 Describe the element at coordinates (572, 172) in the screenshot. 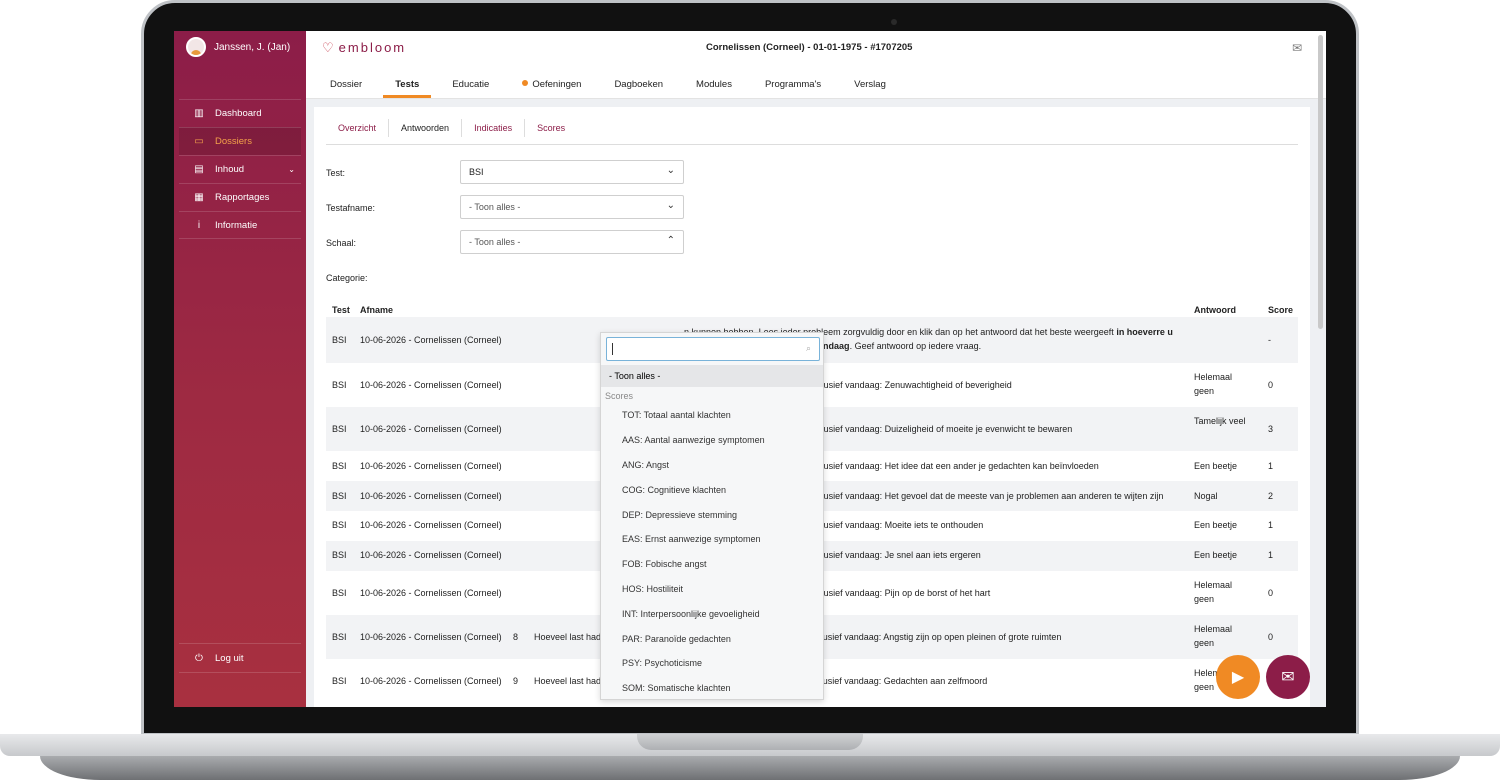

I see `test-select: BSI ⌄` at that location.